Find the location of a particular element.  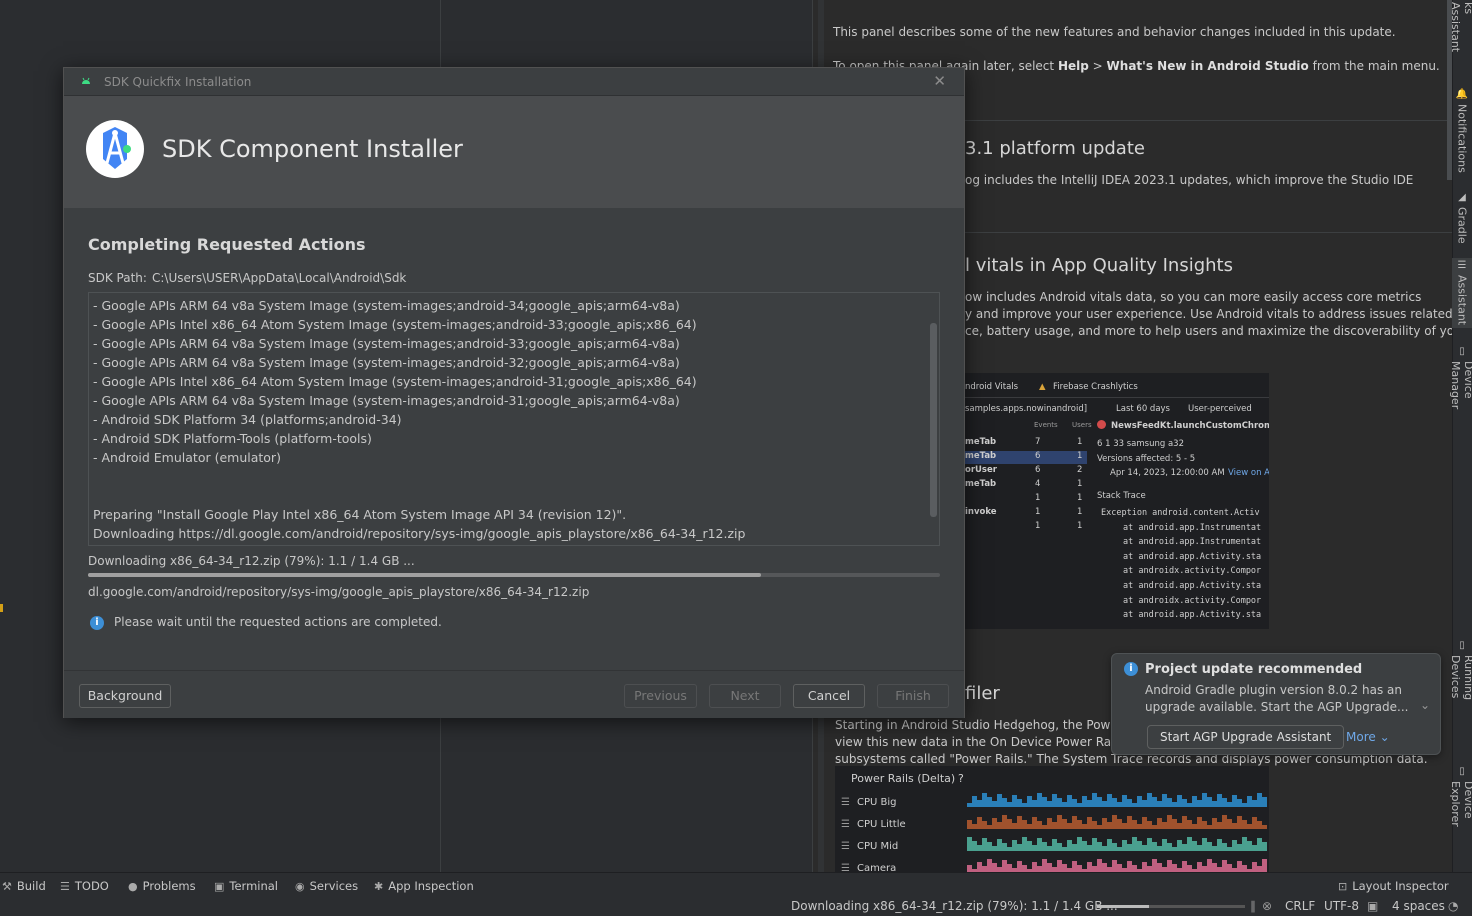

power-rail-label: CPU Little is located at coordinates (881, 824).